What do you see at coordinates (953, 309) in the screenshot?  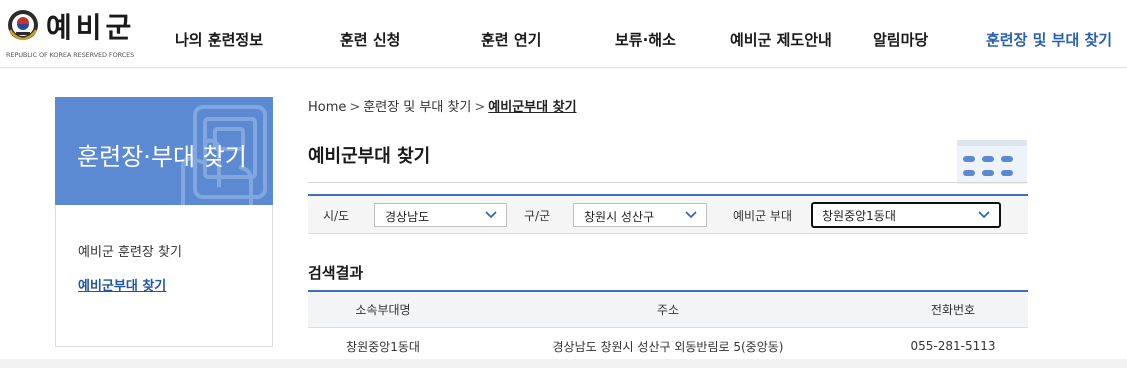 I see `column-header-phone: 전화번호` at bounding box center [953, 309].